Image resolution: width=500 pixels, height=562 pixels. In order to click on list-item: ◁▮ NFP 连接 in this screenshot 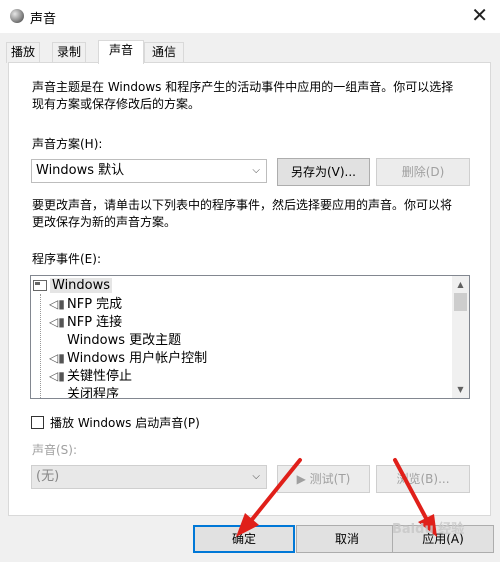, I will do `click(76, 322)`.